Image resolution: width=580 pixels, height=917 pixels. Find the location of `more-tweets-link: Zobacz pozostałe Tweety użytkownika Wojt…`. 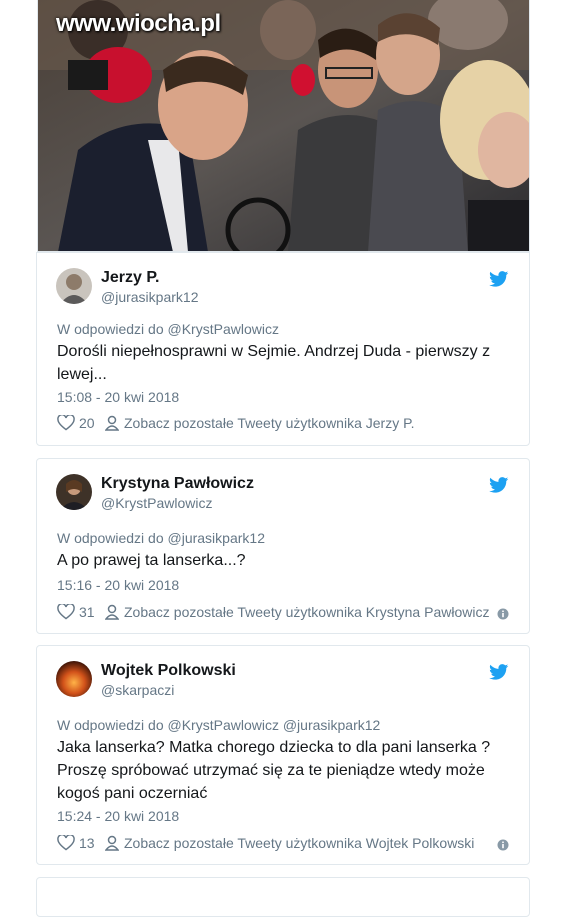

more-tweets-link: Zobacz pozostałe Tweety użytkownika Wojt… is located at coordinates (289, 843).